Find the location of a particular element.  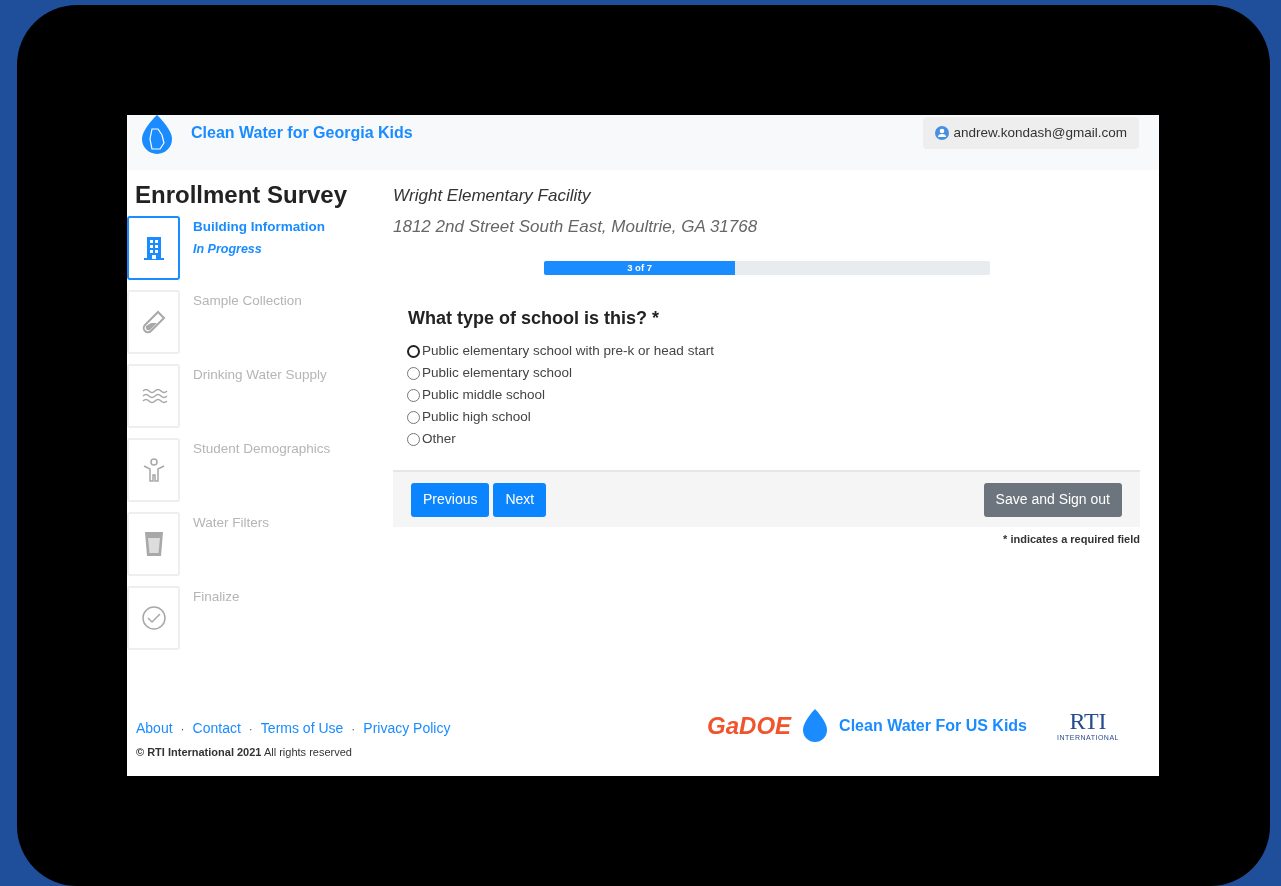

radio-option: Public elementary school is located at coordinates (773, 373).